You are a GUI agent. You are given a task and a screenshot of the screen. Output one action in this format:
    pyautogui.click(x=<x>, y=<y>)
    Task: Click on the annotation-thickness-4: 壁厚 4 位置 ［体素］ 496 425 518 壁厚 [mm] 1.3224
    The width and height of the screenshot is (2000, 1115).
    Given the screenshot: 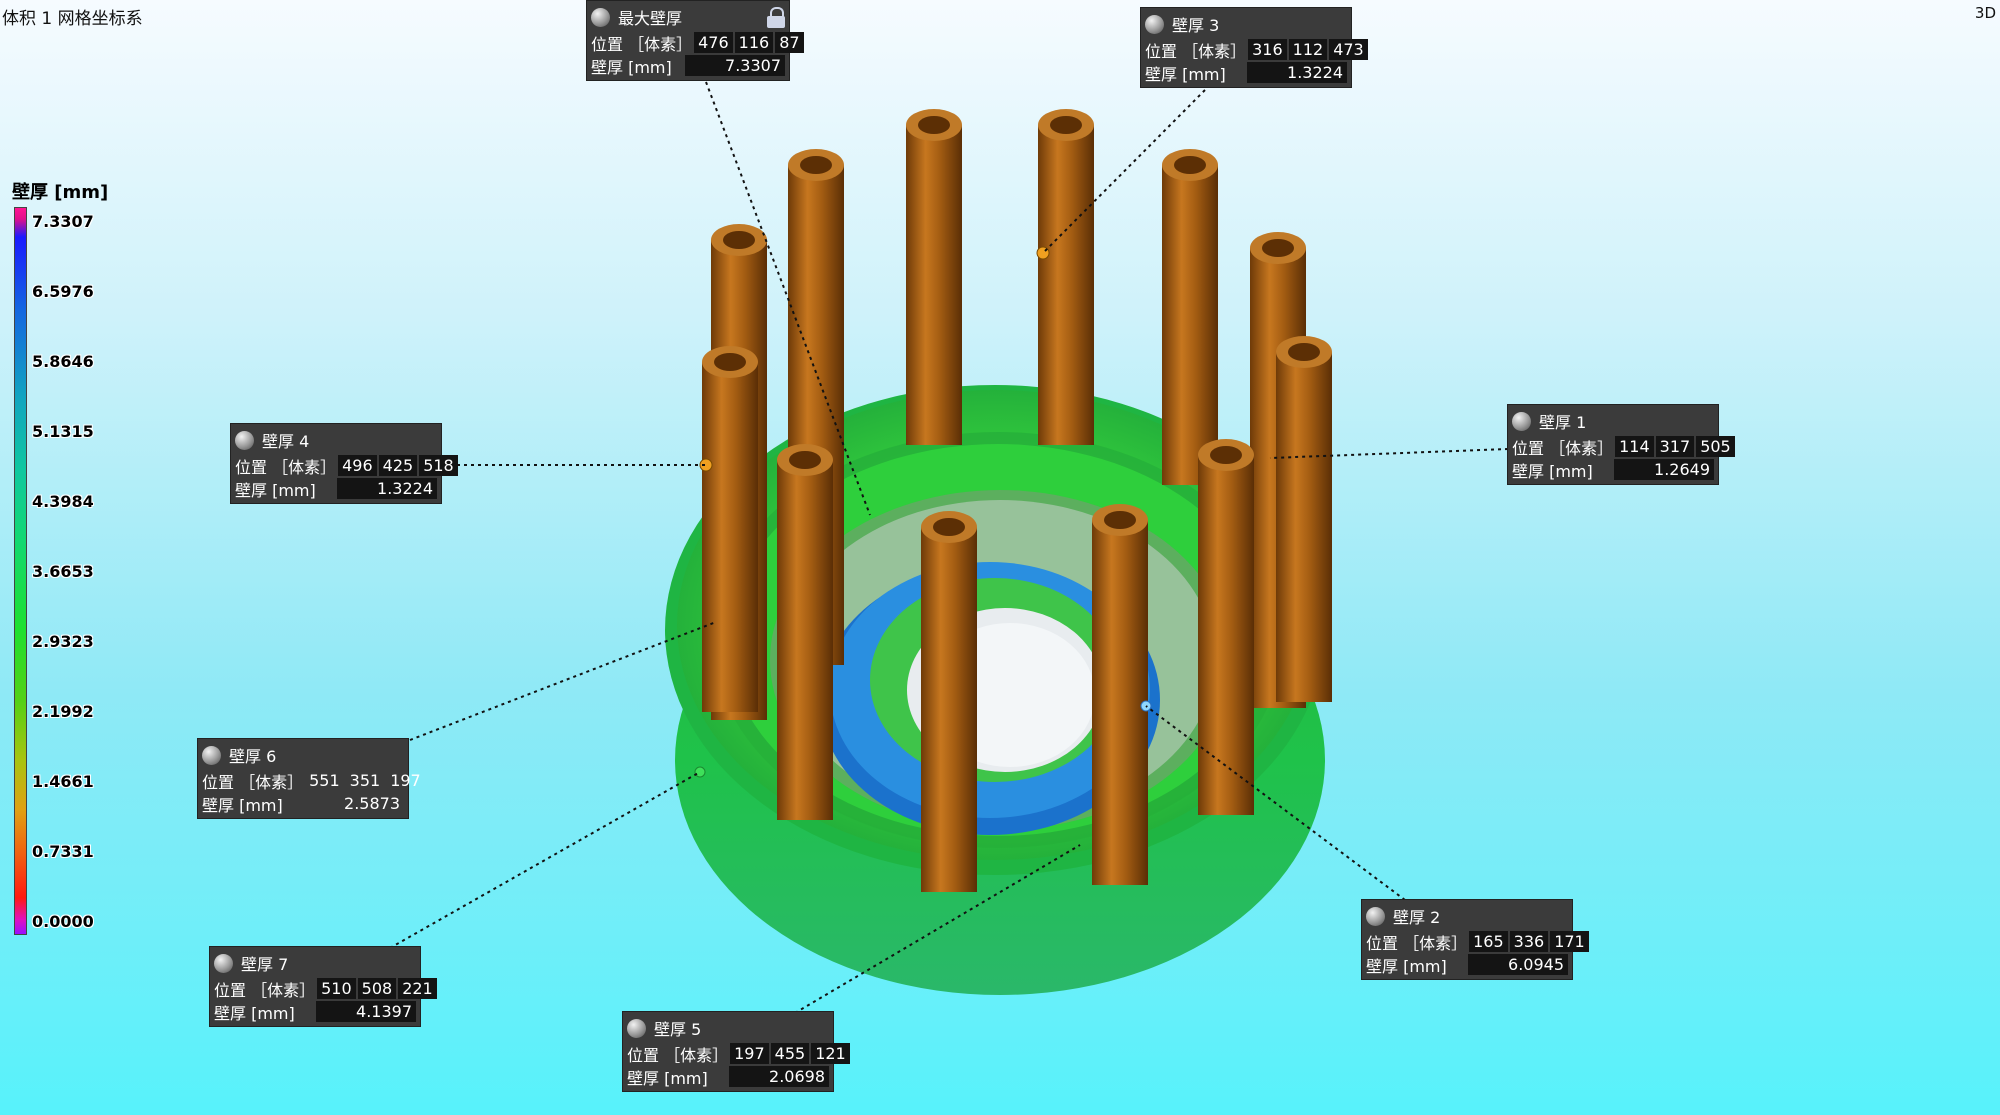 What is the action you would take?
    pyautogui.click(x=344, y=463)
    